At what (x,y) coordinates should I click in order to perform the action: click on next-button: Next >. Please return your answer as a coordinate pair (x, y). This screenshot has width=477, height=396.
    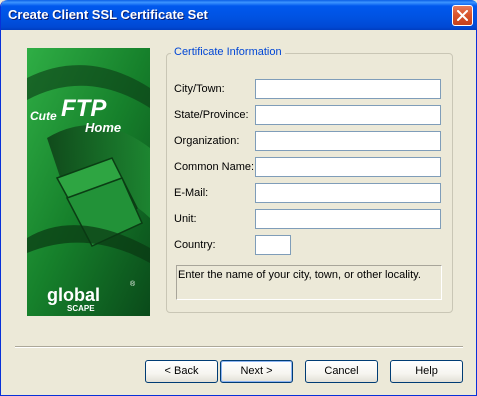
    Looking at the image, I should click on (256, 371).